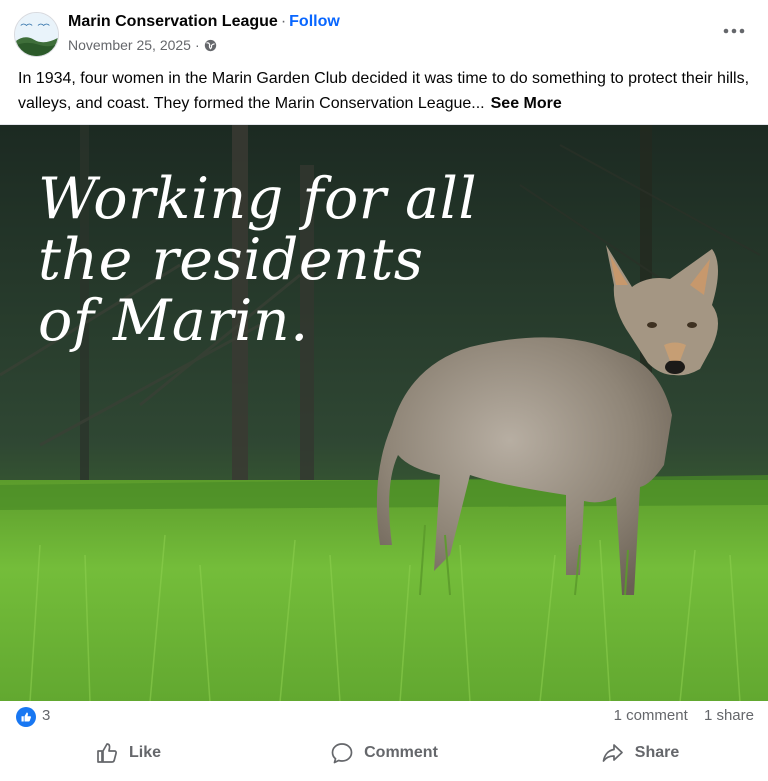 The height and width of the screenshot is (781, 768). What do you see at coordinates (129, 45) in the screenshot?
I see `post-date-link: November 25, 2025` at bounding box center [129, 45].